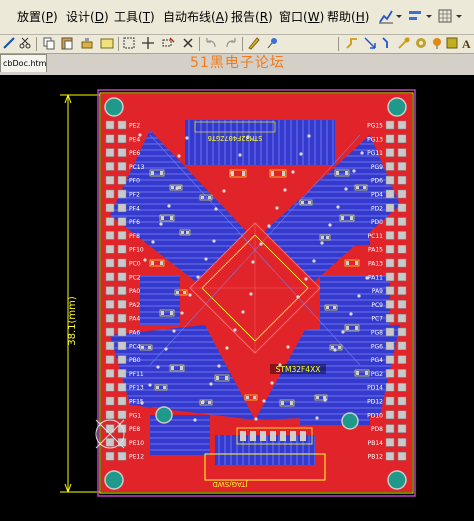 The width and height of the screenshot is (474, 521). I want to click on menu-tools: 工具(T), so click(134, 17).